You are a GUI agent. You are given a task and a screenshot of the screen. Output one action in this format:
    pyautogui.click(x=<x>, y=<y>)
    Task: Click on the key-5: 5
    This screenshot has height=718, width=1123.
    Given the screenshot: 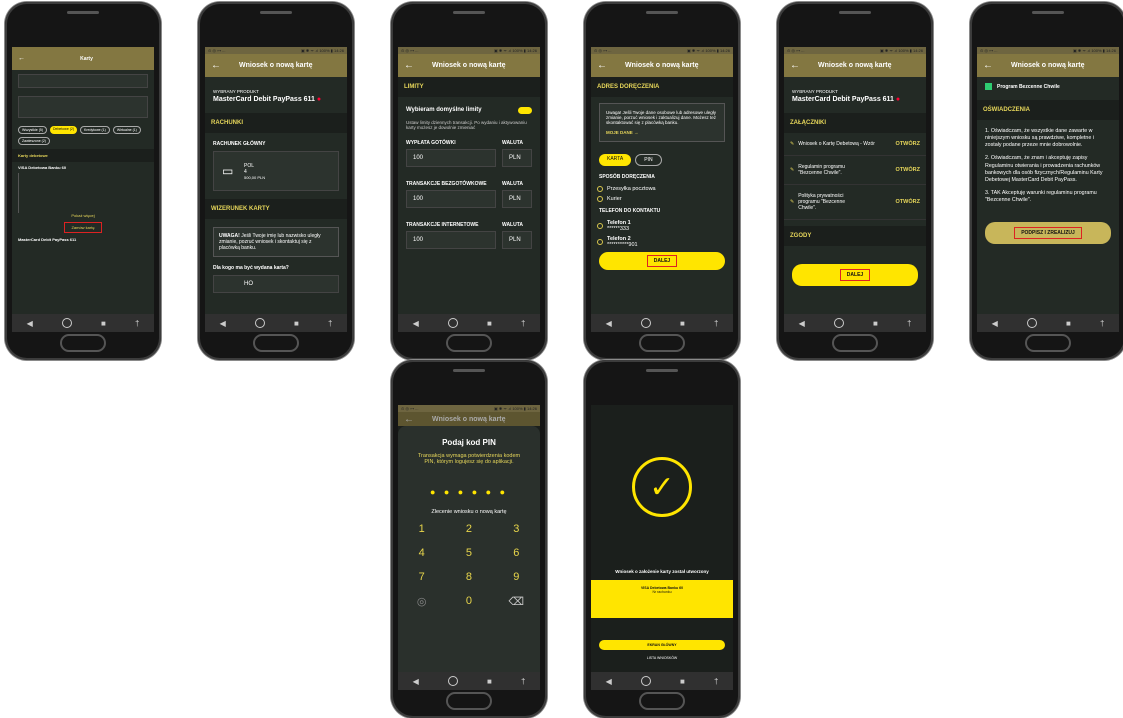 What is the action you would take?
    pyautogui.click(x=468, y=553)
    